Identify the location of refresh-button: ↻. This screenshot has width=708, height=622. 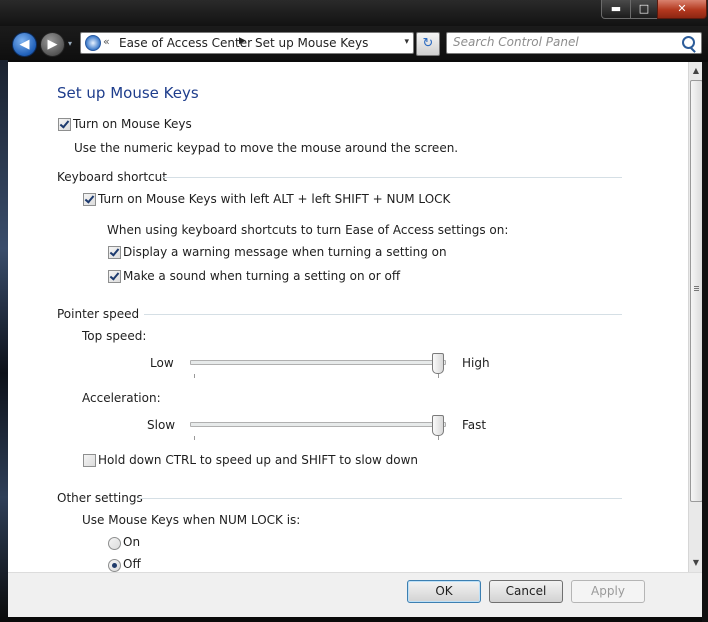
(428, 44).